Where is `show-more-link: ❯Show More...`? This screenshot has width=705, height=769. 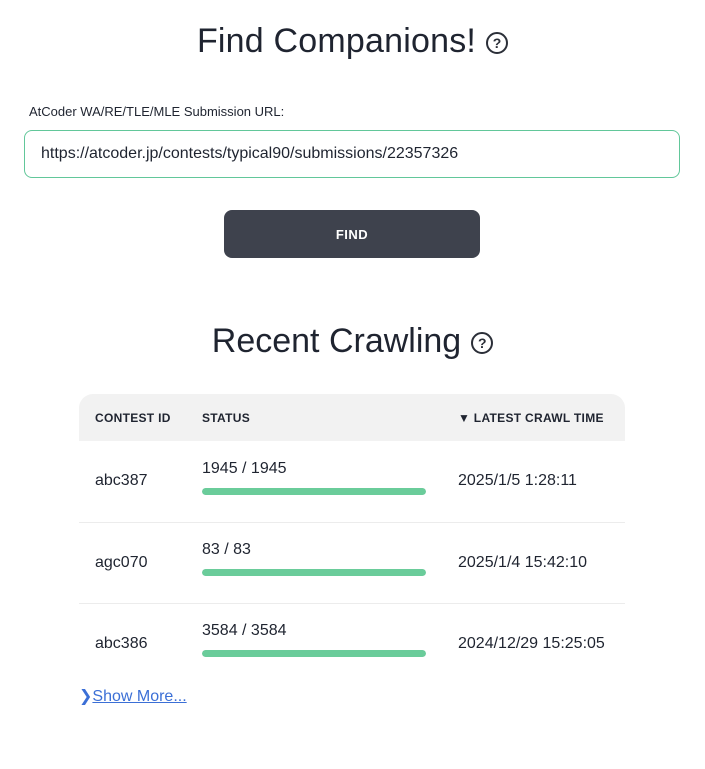
show-more-link: ❯Show More... is located at coordinates (133, 696).